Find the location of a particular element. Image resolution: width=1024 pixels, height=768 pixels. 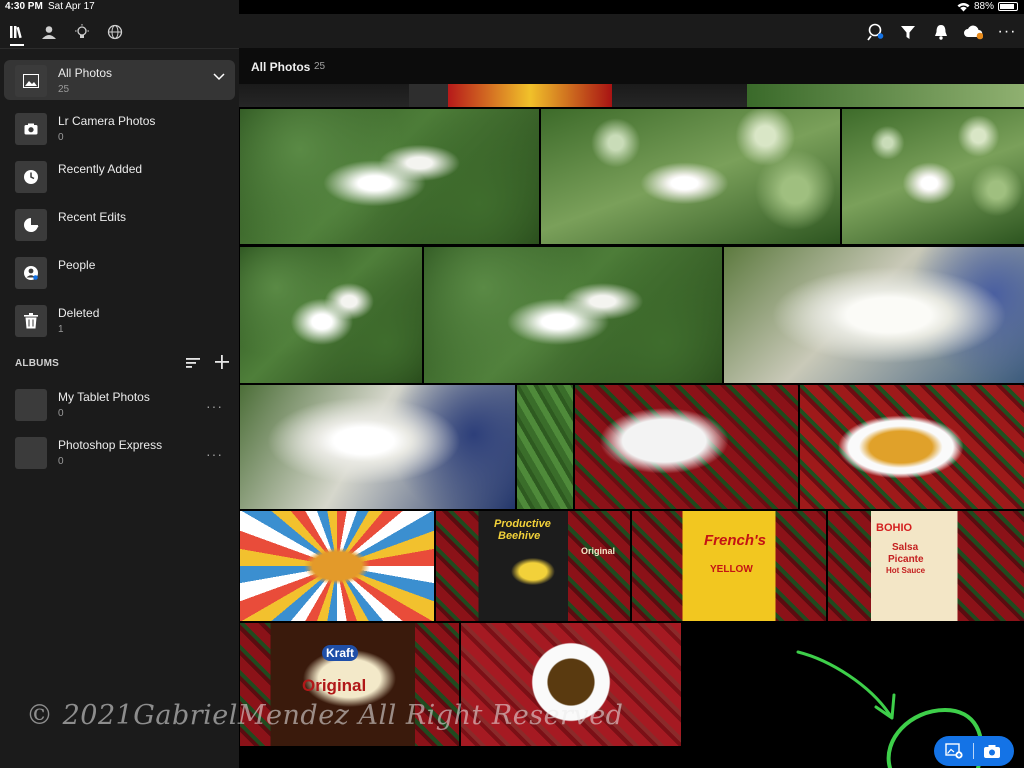

sidebar-tabs is located at coordinates (119, 33).